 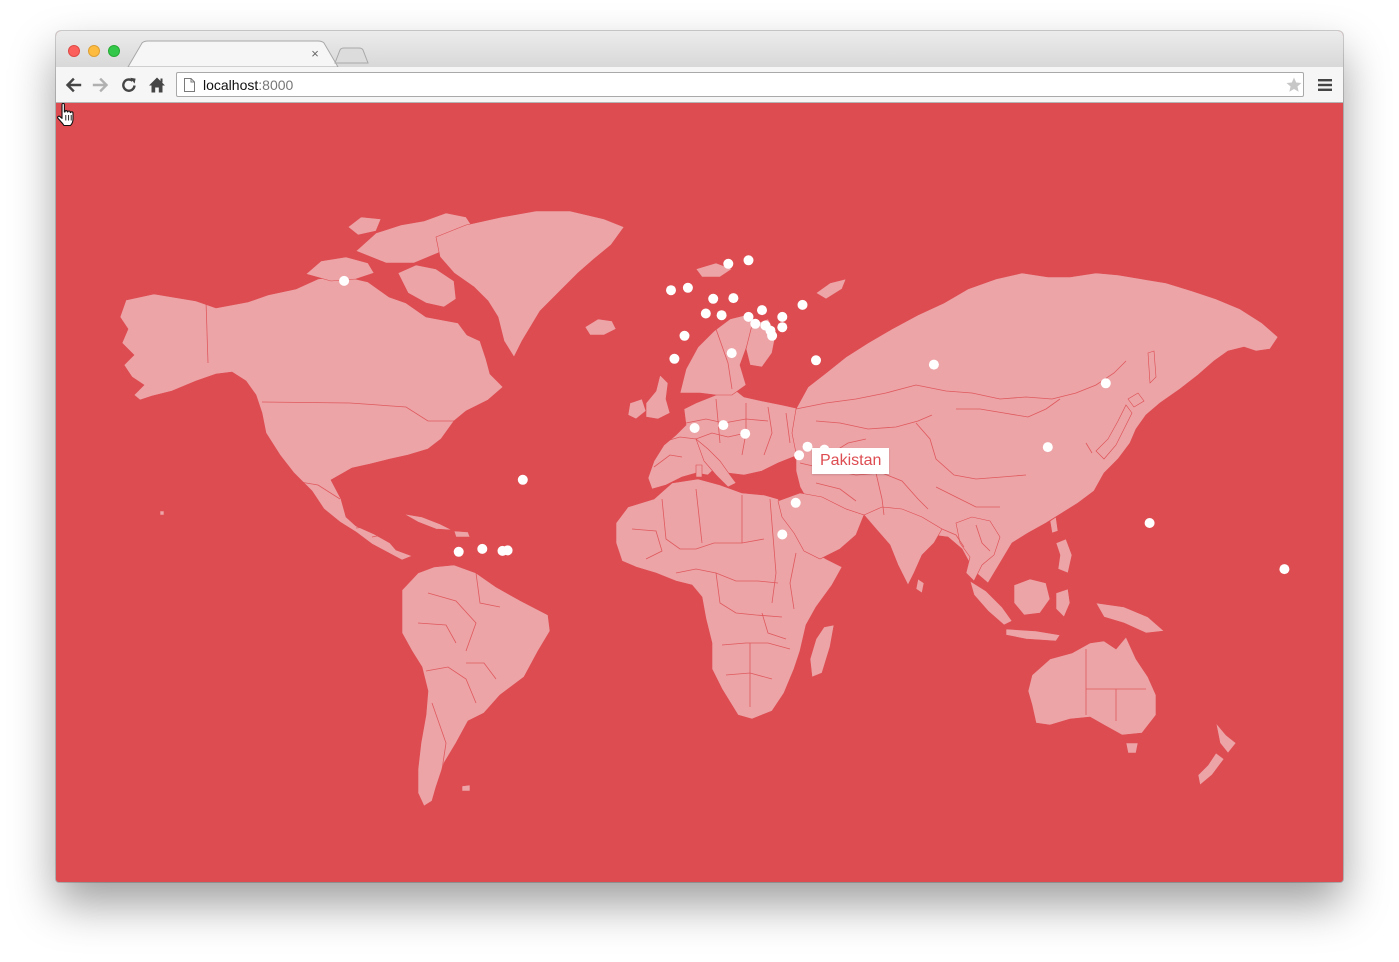 What do you see at coordinates (600, 327) in the screenshot?
I see `country-shape-iceland` at bounding box center [600, 327].